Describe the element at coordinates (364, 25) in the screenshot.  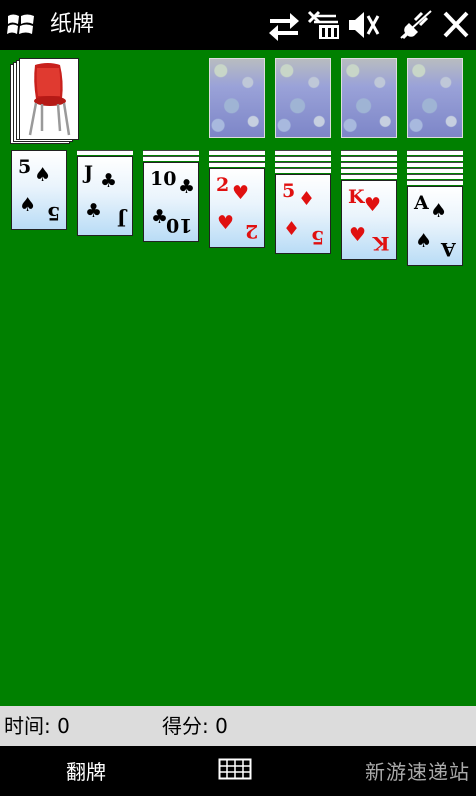
I see `volume-muted-icon` at that location.